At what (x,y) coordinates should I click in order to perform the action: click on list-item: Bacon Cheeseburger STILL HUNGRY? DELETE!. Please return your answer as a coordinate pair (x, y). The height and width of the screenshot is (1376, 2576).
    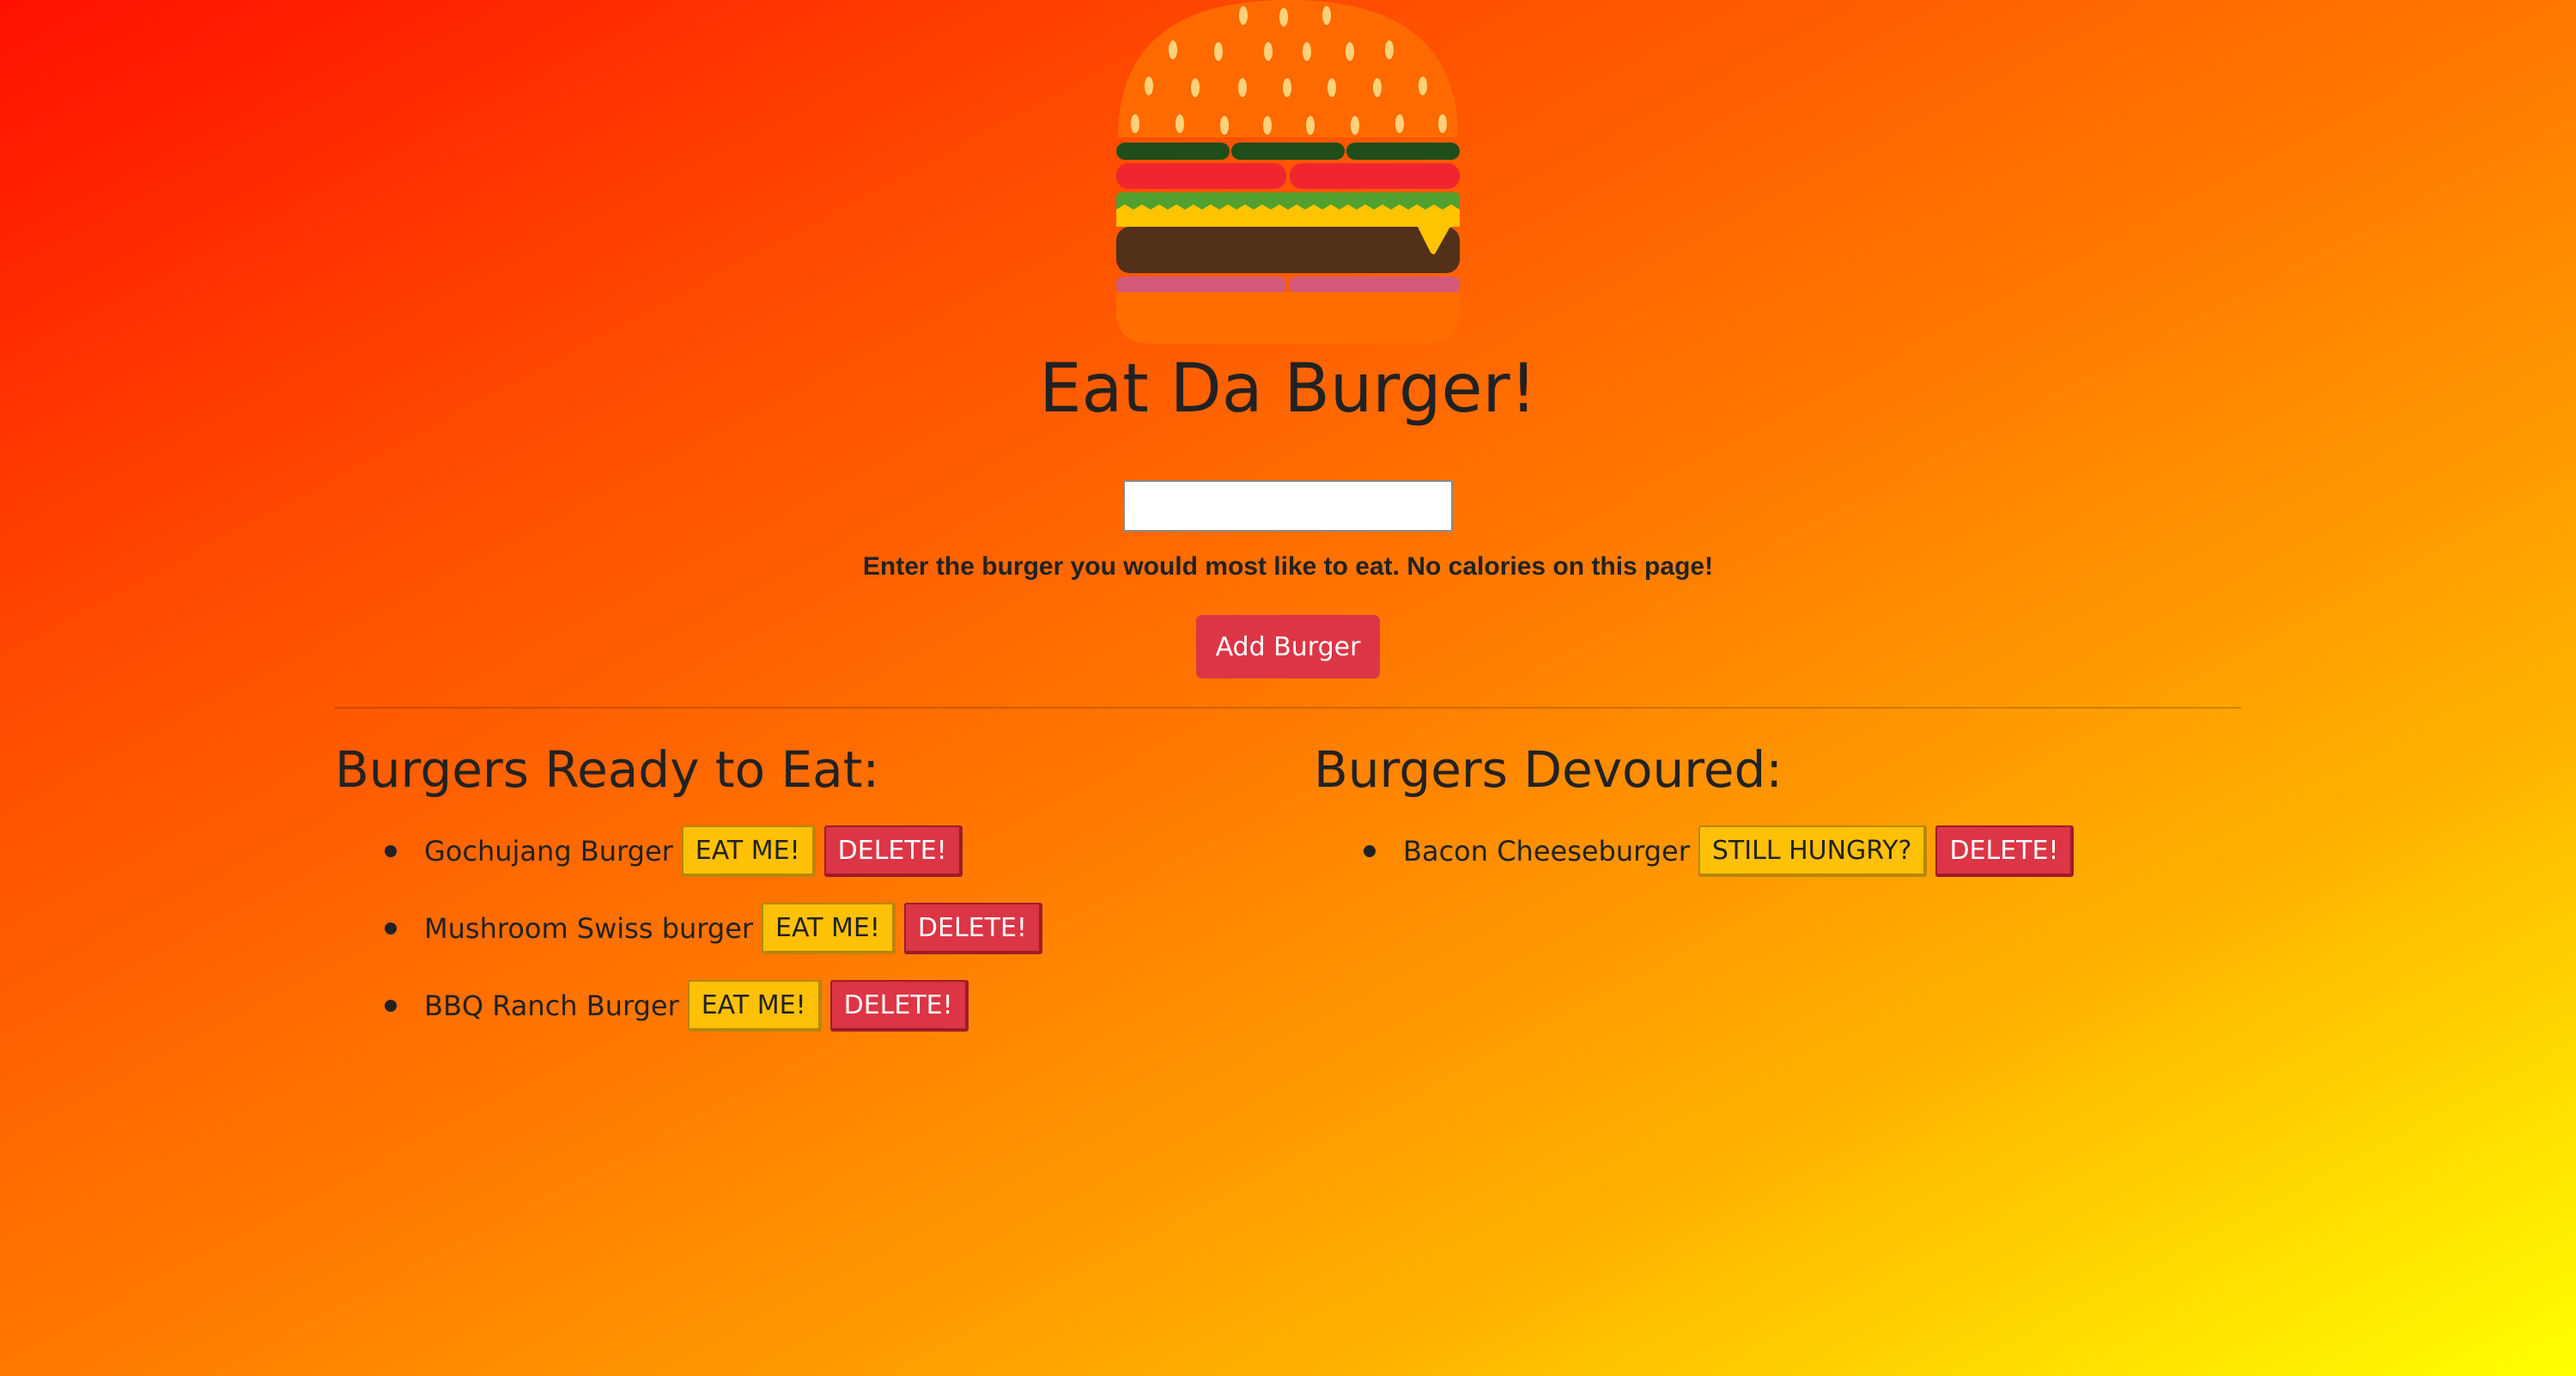
    Looking at the image, I should click on (1698, 851).